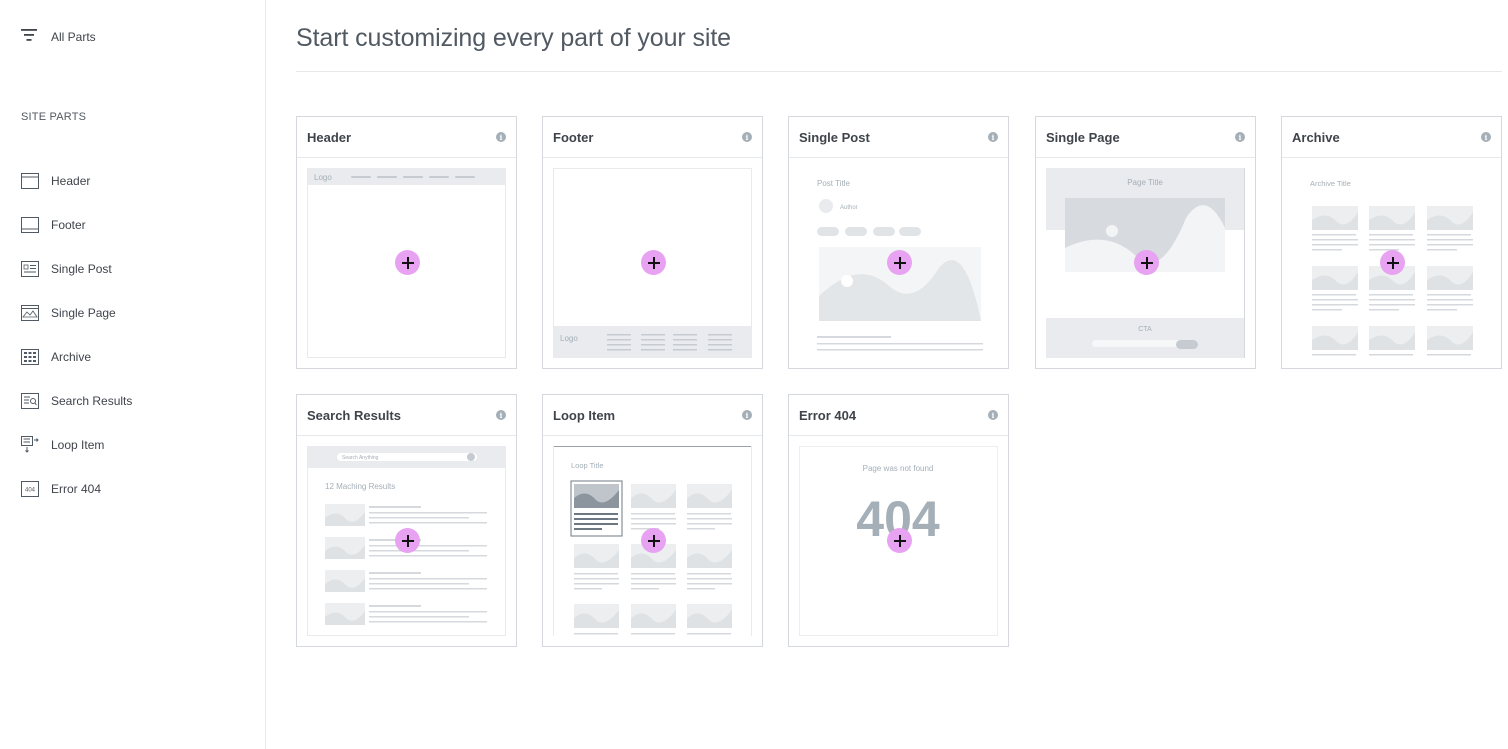 This screenshot has width=1508, height=749. I want to click on add-footer-icon, so click(653, 262).